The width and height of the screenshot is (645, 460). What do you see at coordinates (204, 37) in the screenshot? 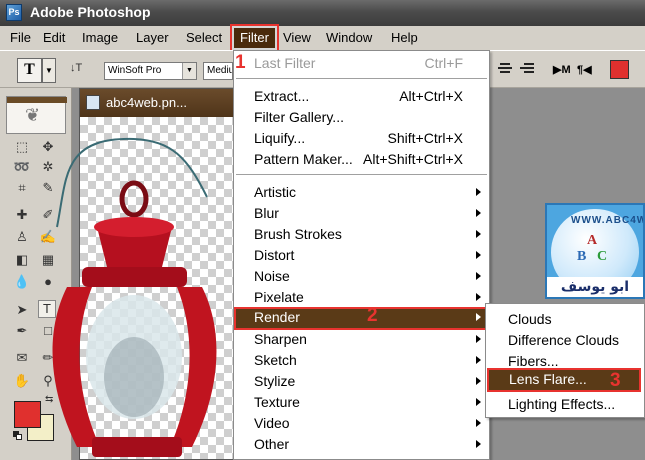
I see `menu-select: Select` at bounding box center [204, 37].